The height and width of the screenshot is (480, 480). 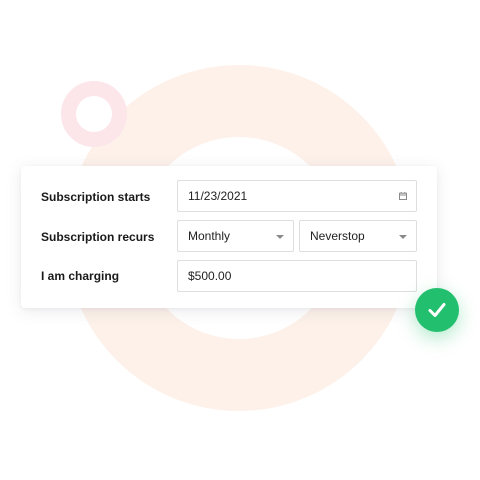 I want to click on recurrence-duration-value: Neverstop, so click(x=337, y=236).